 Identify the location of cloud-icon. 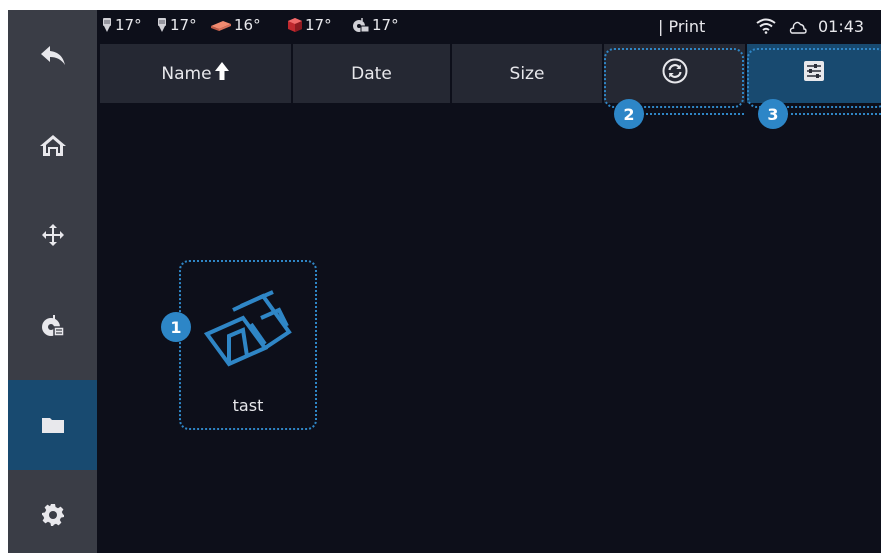
(798, 28).